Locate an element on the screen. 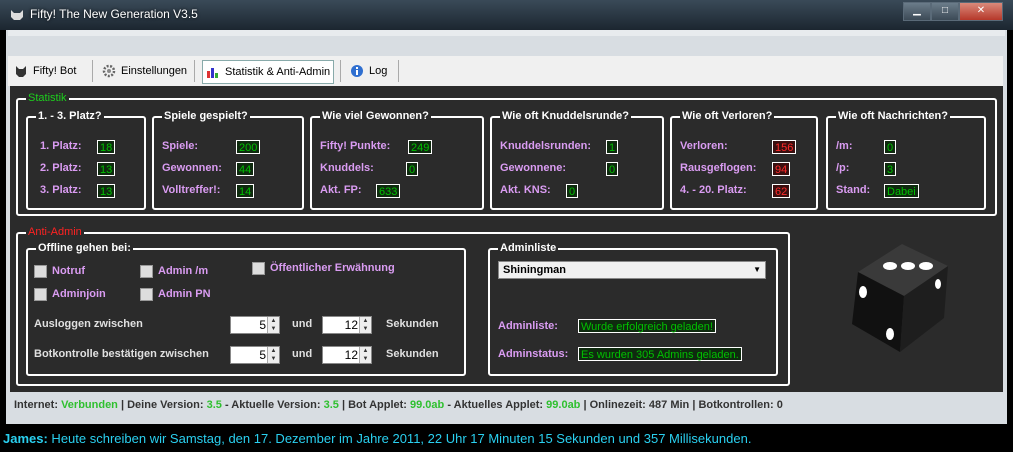 This screenshot has width=1013, height=452. tab-log: Log is located at coordinates (368, 71).